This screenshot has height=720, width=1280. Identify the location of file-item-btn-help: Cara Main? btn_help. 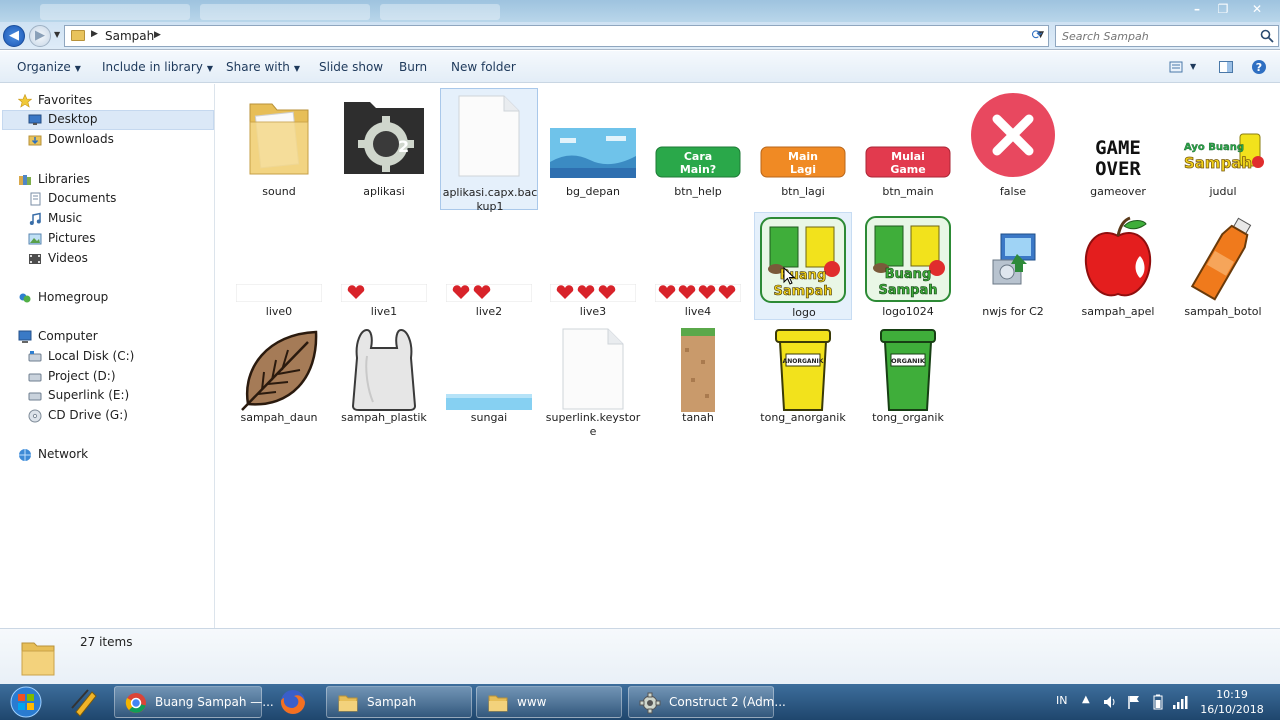
(698, 147).